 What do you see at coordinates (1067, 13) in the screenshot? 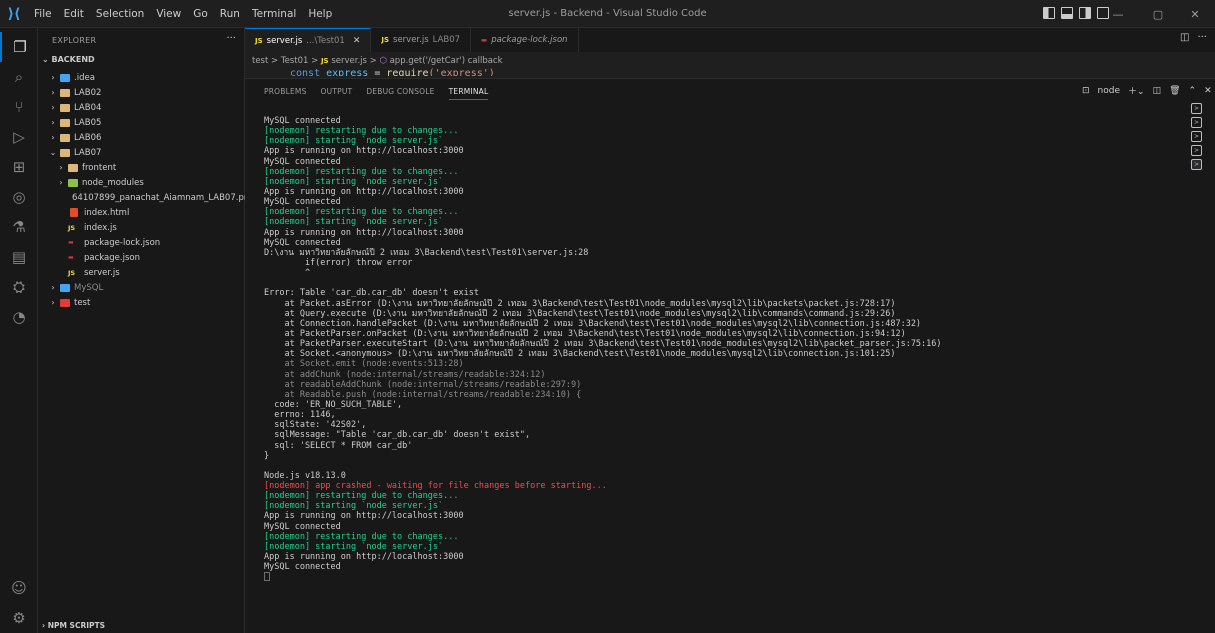
I see `toggle-panel-icon` at bounding box center [1067, 13].